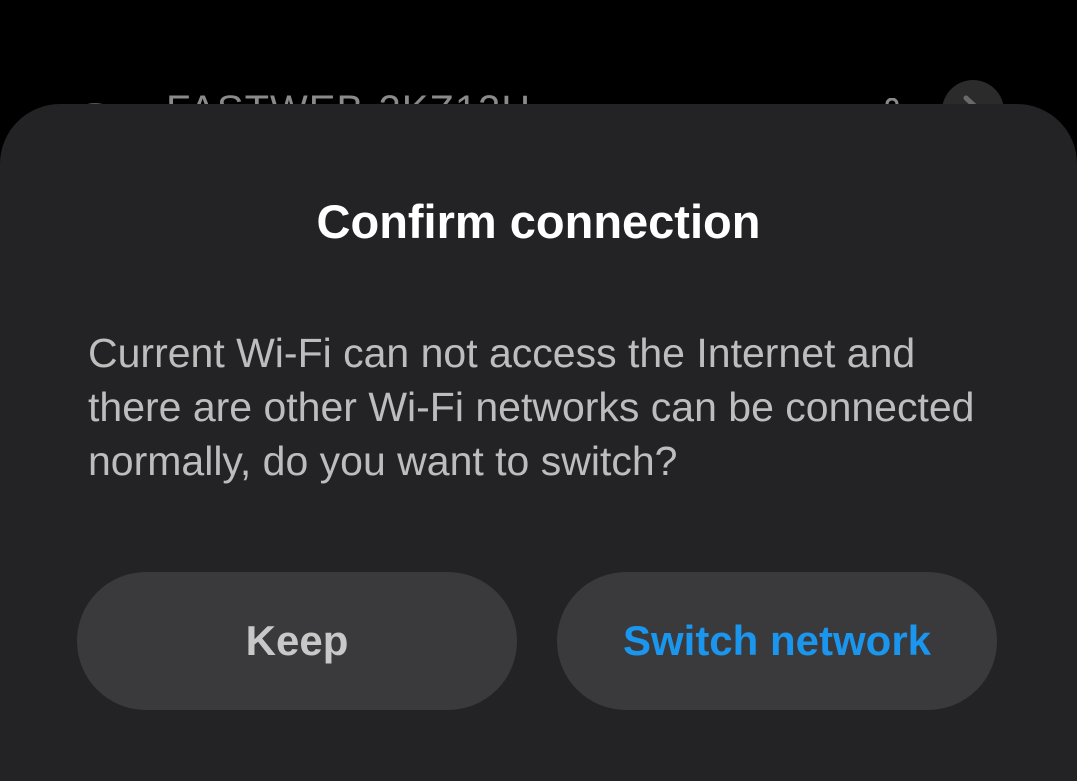  Describe the element at coordinates (538, 221) in the screenshot. I see `dialog-title: Confirm connection` at that location.